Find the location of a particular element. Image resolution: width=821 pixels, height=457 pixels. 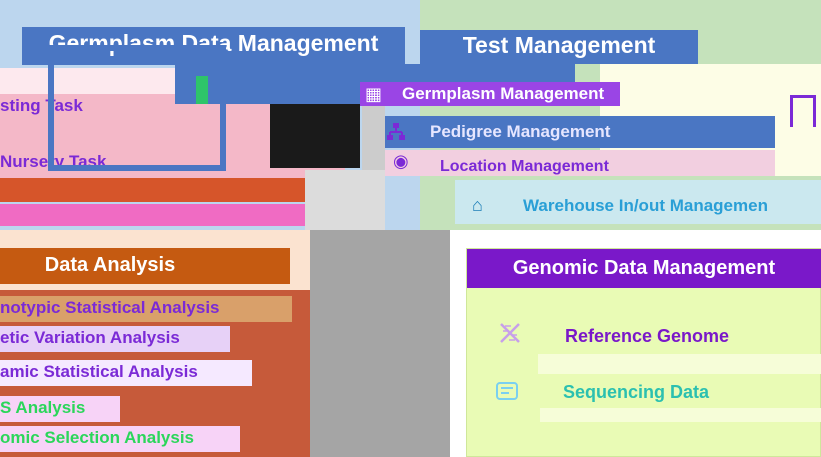

list-item: notypic Statistical Analysis is located at coordinates (146, 309).